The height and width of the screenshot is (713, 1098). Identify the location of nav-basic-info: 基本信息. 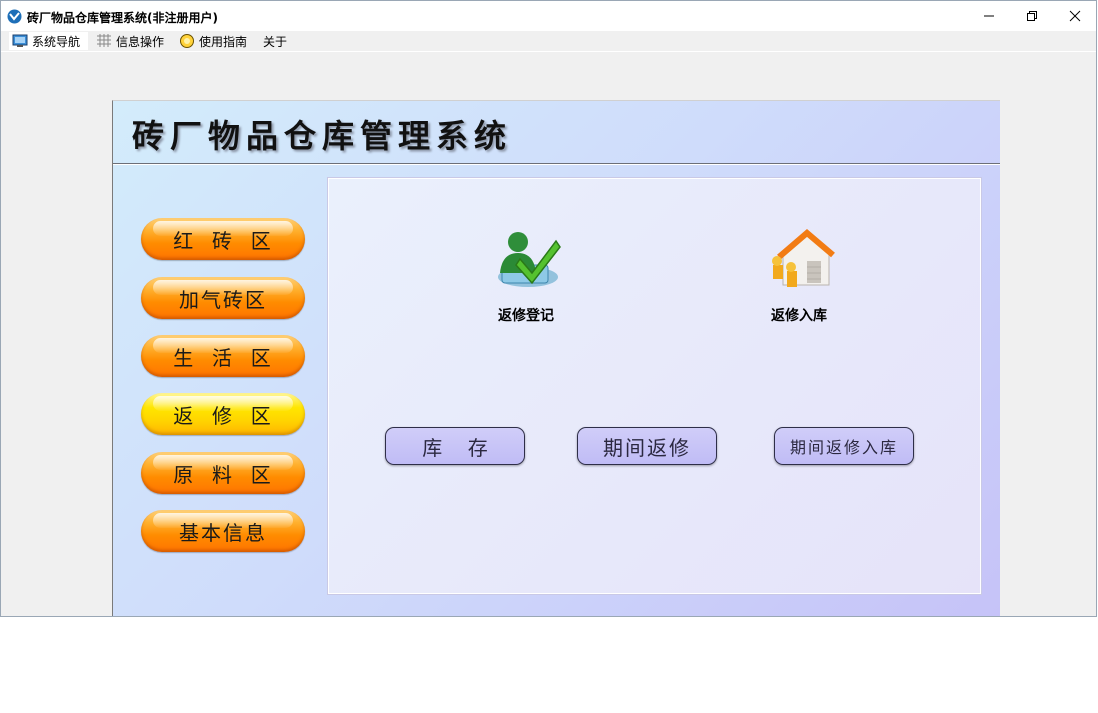
(223, 531).